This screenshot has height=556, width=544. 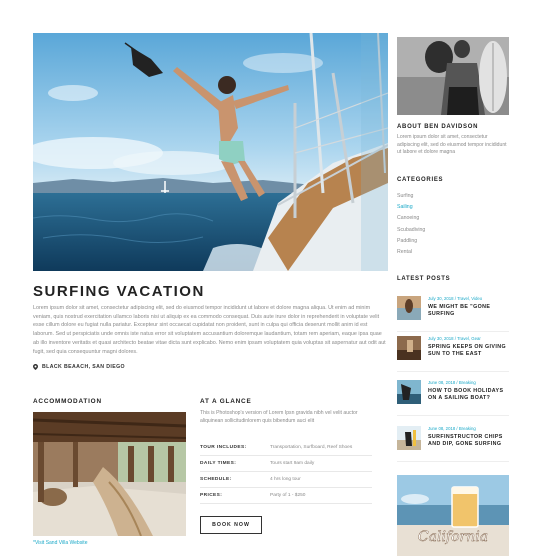 What do you see at coordinates (469, 395) in the screenshot?
I see `latest-post-title: HOW TO BOOK HOLIDAYS ON A SAILING BOAT?` at bounding box center [469, 395].